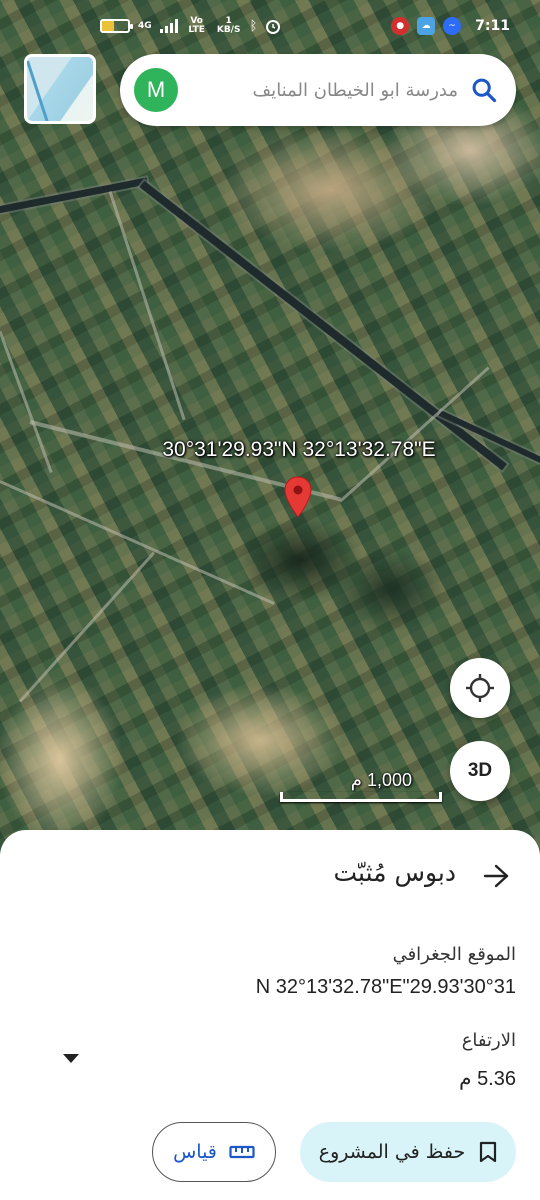 The image size is (540, 1200). Describe the element at coordinates (273, 27) in the screenshot. I see `alarm-icon` at that location.